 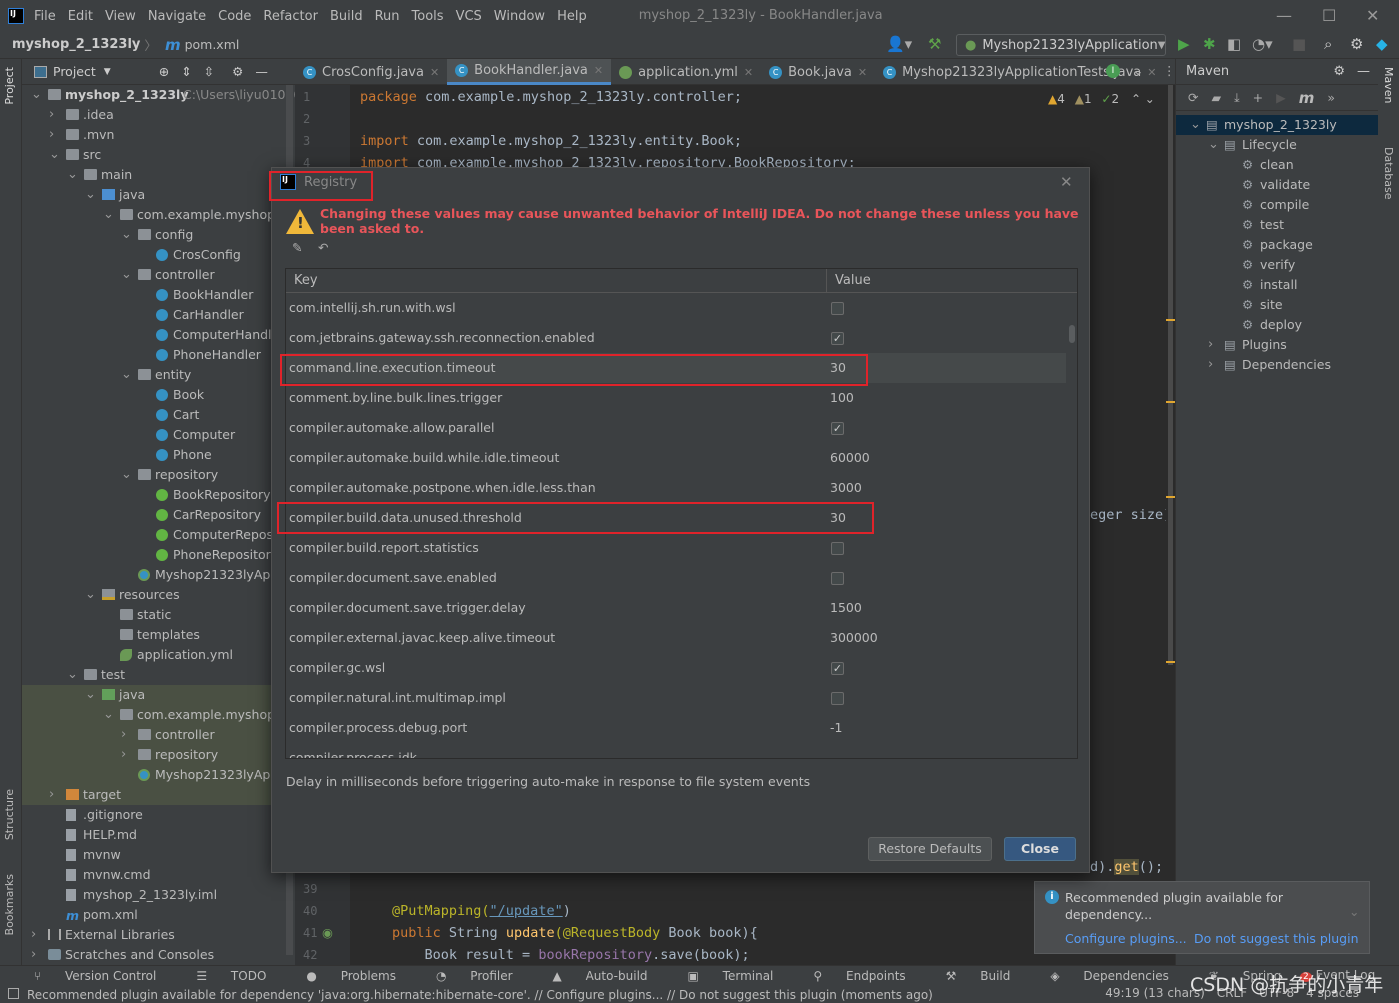 What do you see at coordinates (177, 16) in the screenshot?
I see `menu-navigate: Navigate` at bounding box center [177, 16].